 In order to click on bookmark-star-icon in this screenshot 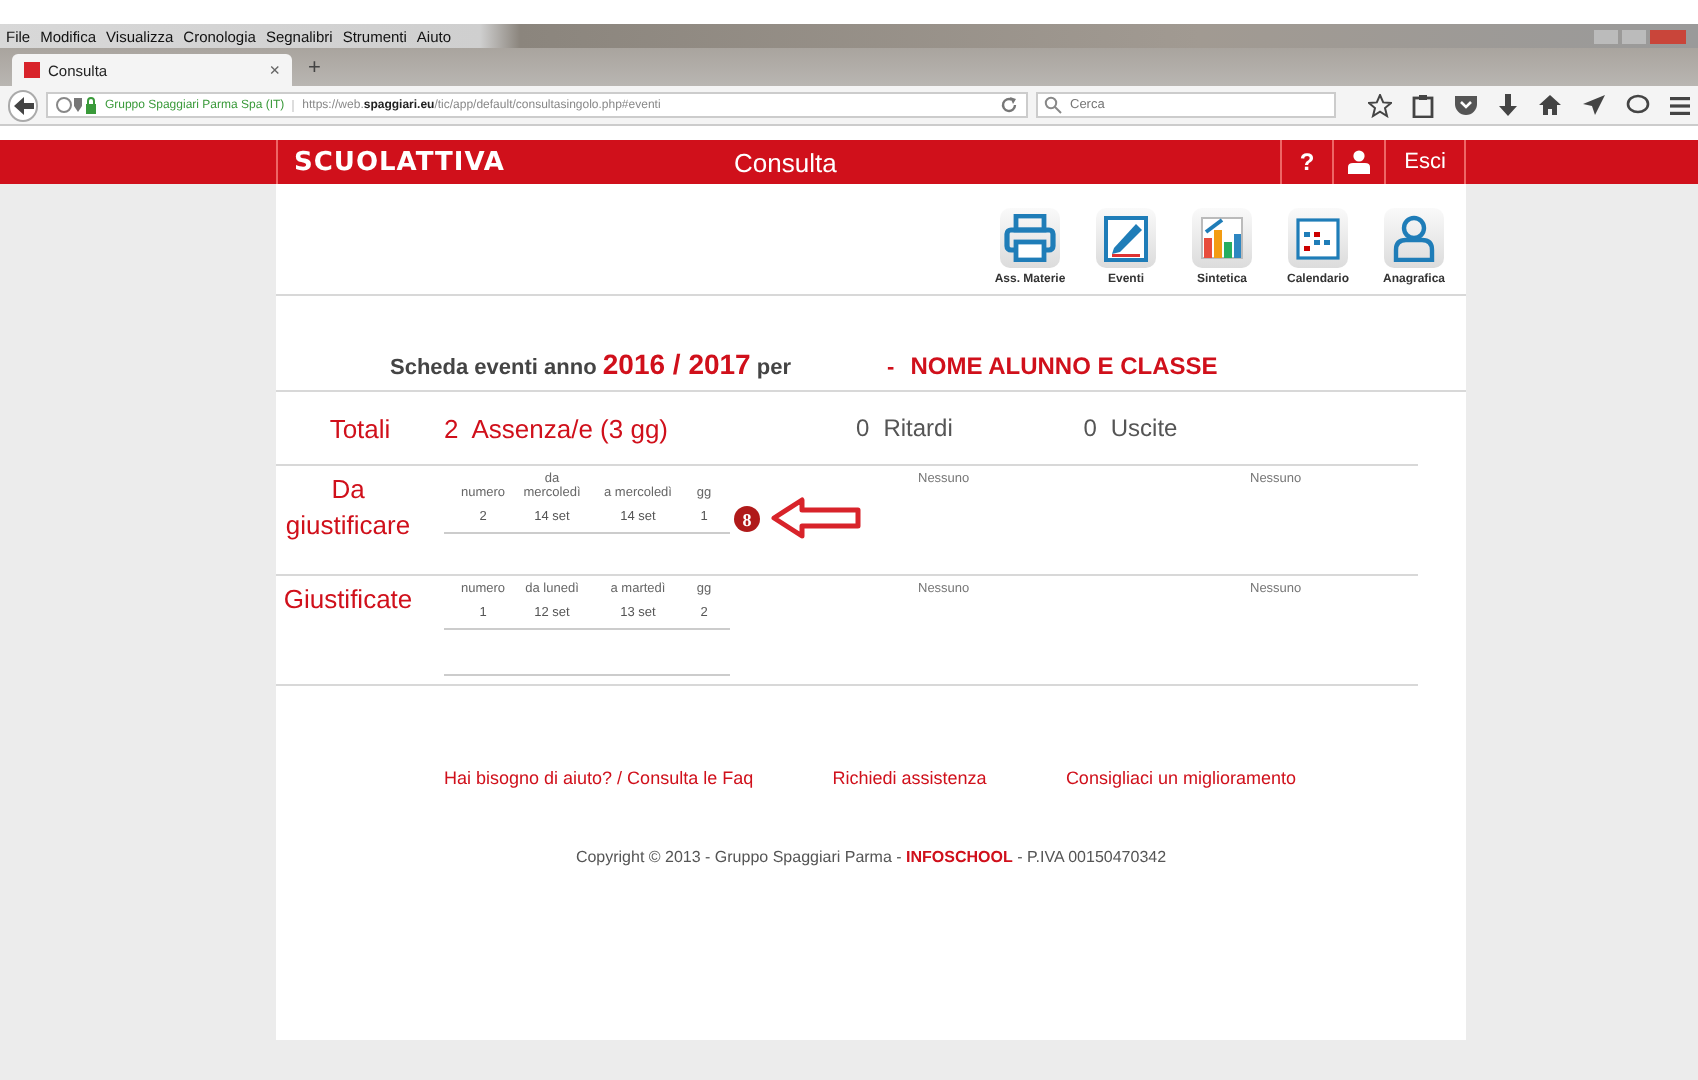, I will do `click(1380, 105)`.